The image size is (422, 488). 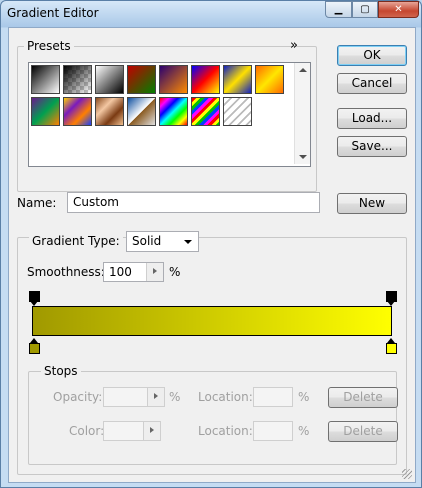 I want to click on preset-swatch-foreground-to-background, so click(x=45, y=79).